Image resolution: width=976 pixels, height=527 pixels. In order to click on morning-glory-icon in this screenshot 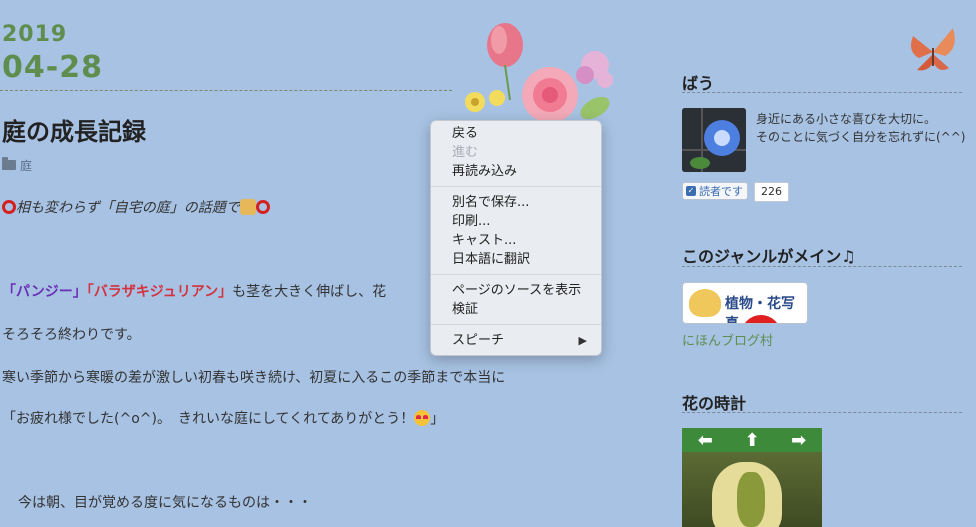, I will do `click(714, 140)`.